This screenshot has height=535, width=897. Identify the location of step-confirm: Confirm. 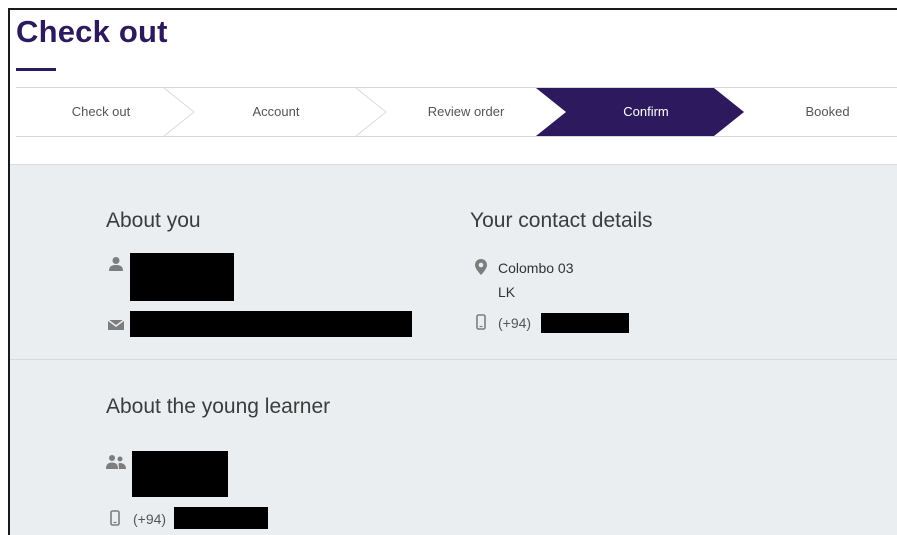
(646, 111).